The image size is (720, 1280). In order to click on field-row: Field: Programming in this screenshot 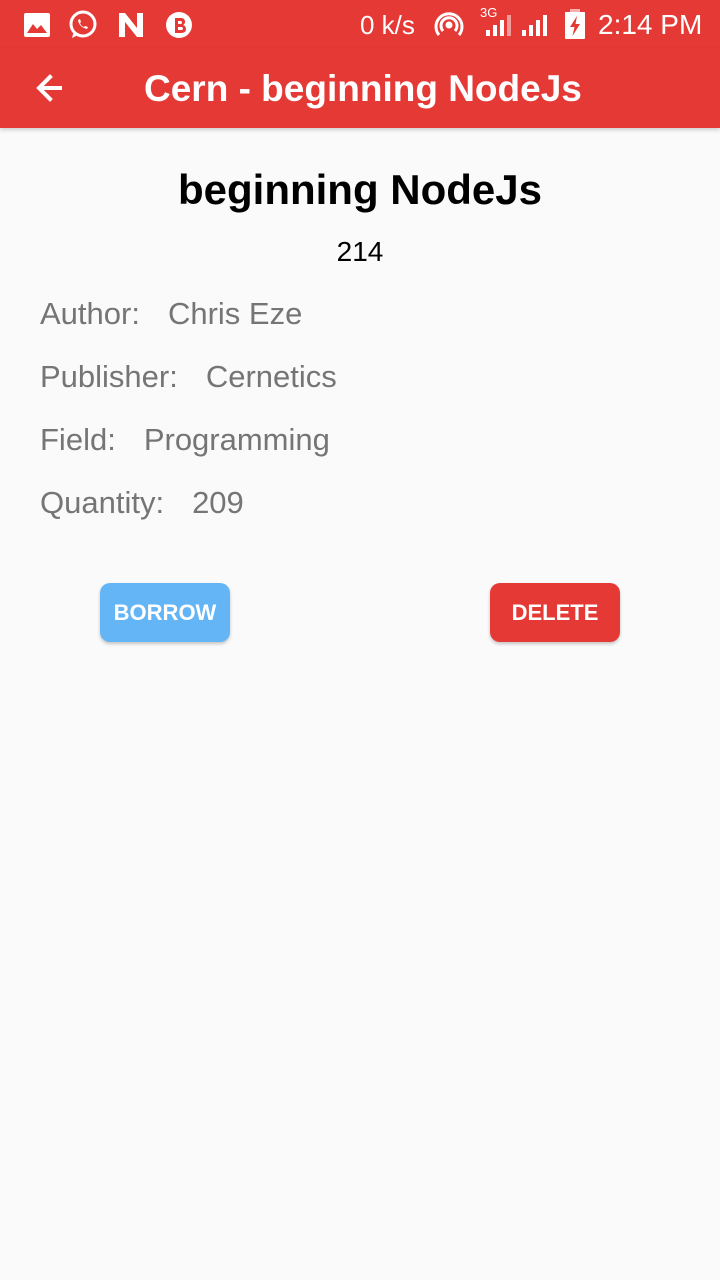, I will do `click(185, 440)`.